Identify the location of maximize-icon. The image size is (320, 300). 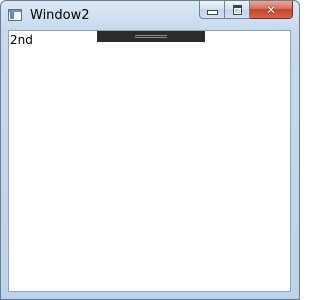
(237, 9).